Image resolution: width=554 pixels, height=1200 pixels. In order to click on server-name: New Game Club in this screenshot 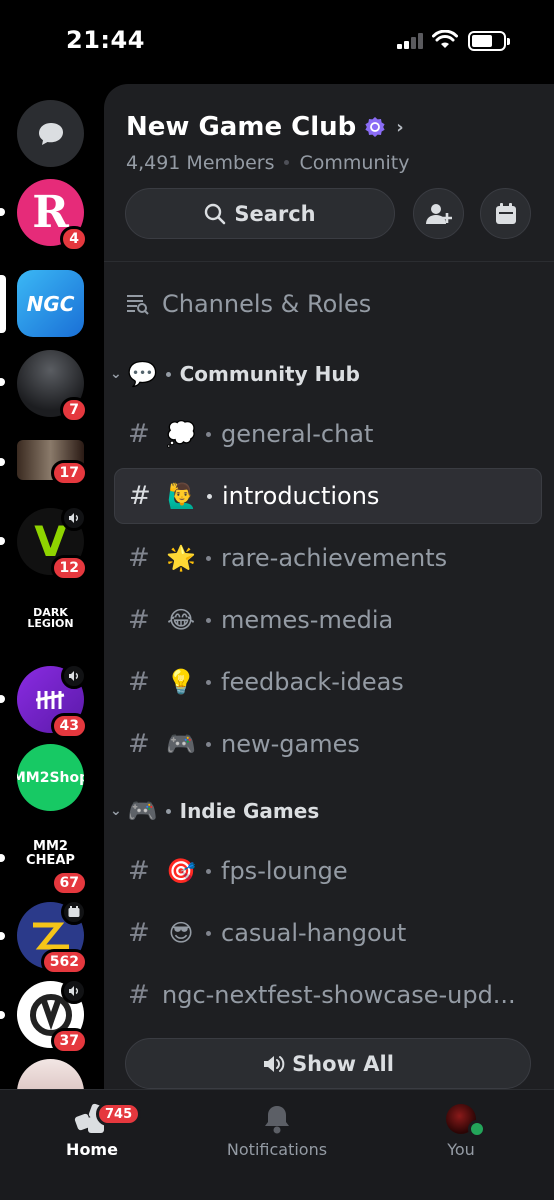, I will do `click(241, 127)`.